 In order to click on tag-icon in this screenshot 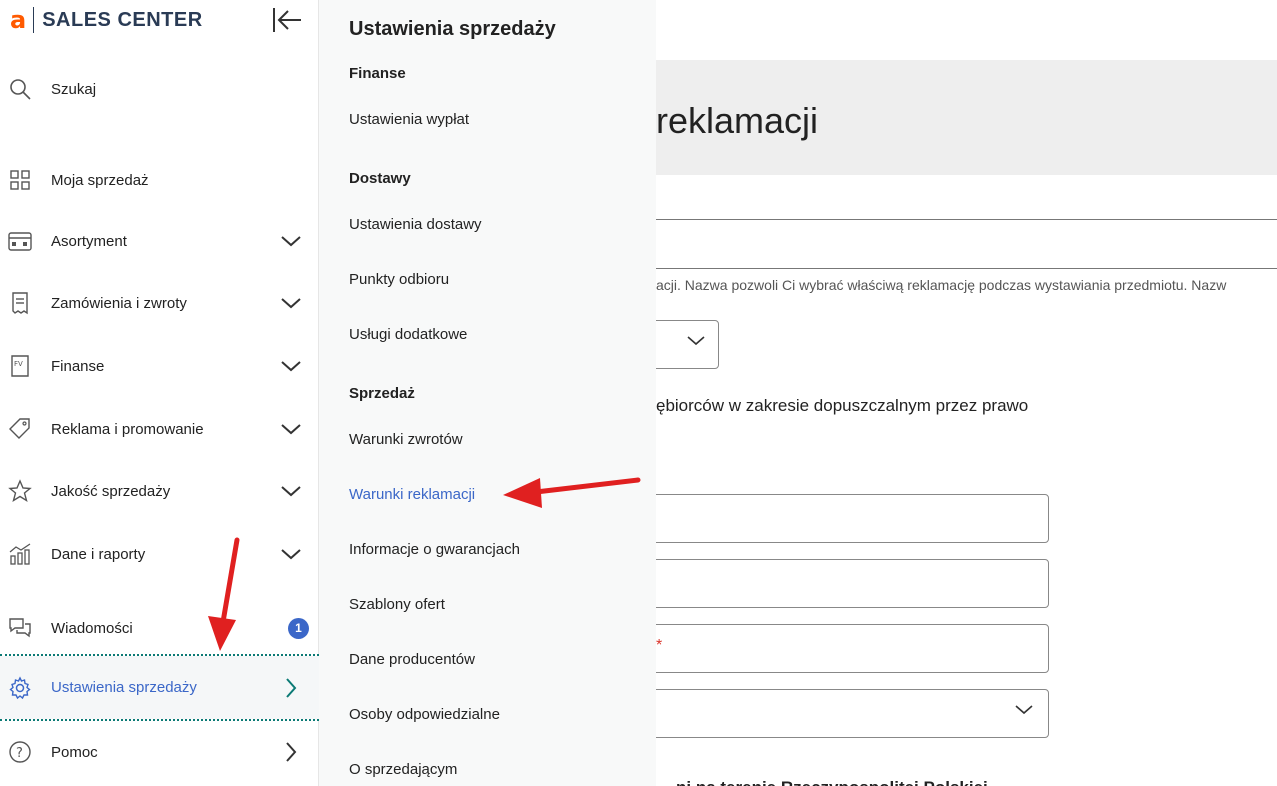, I will do `click(20, 429)`.